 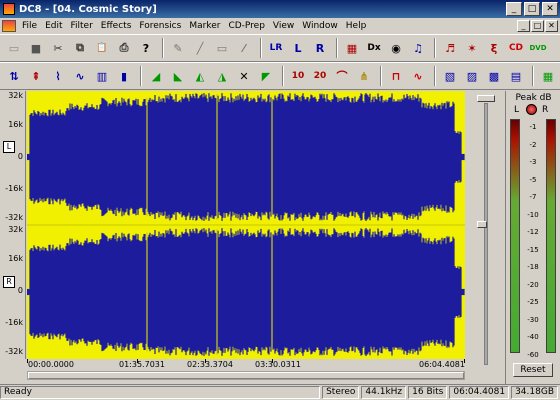 What do you see at coordinates (58, 76) in the screenshot?
I see `waveform-view-icon: ⌇` at bounding box center [58, 76].